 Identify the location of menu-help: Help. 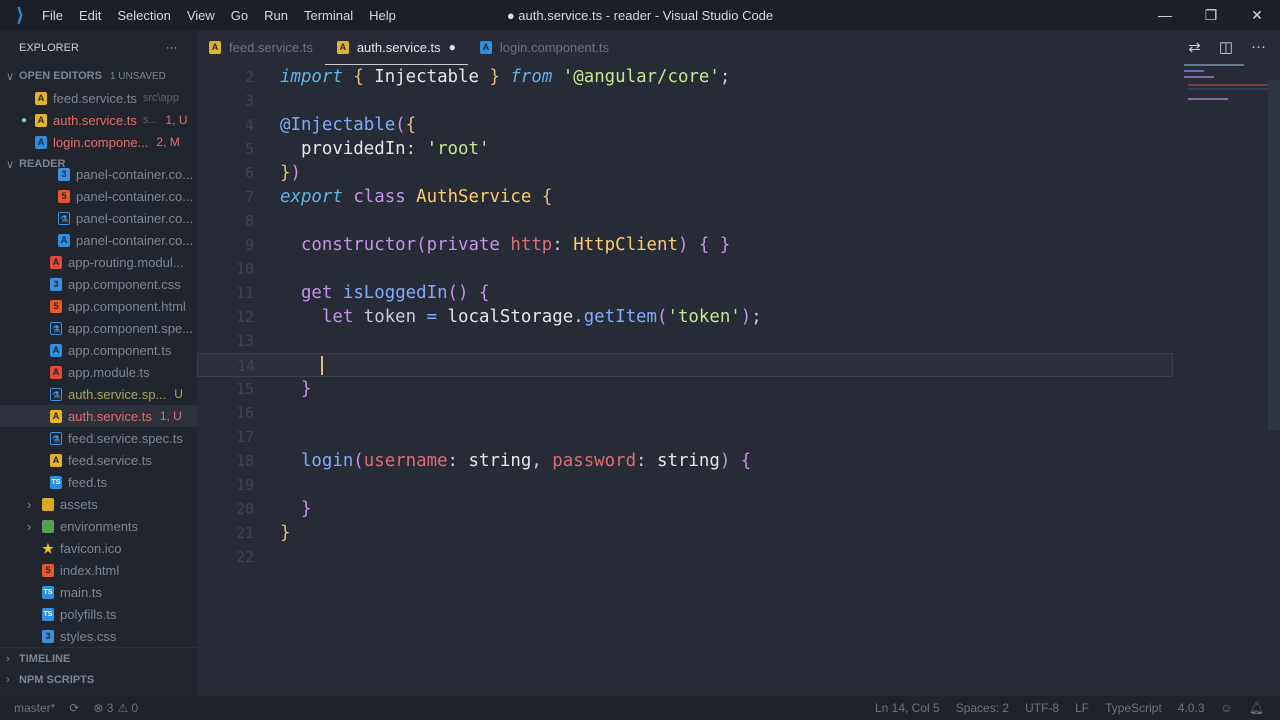
(382, 15).